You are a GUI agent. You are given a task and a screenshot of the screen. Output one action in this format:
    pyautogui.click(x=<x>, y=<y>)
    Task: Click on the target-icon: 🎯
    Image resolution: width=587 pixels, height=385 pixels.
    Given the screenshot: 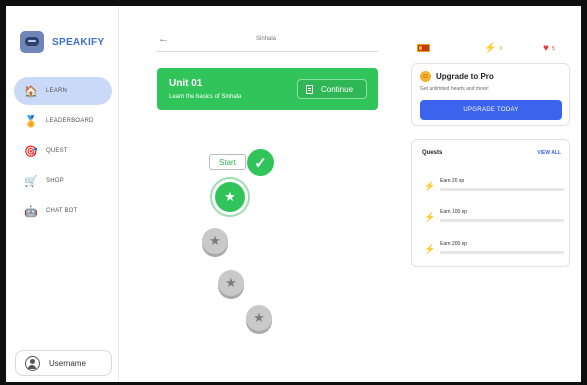 What is the action you would take?
    pyautogui.click(x=31, y=151)
    